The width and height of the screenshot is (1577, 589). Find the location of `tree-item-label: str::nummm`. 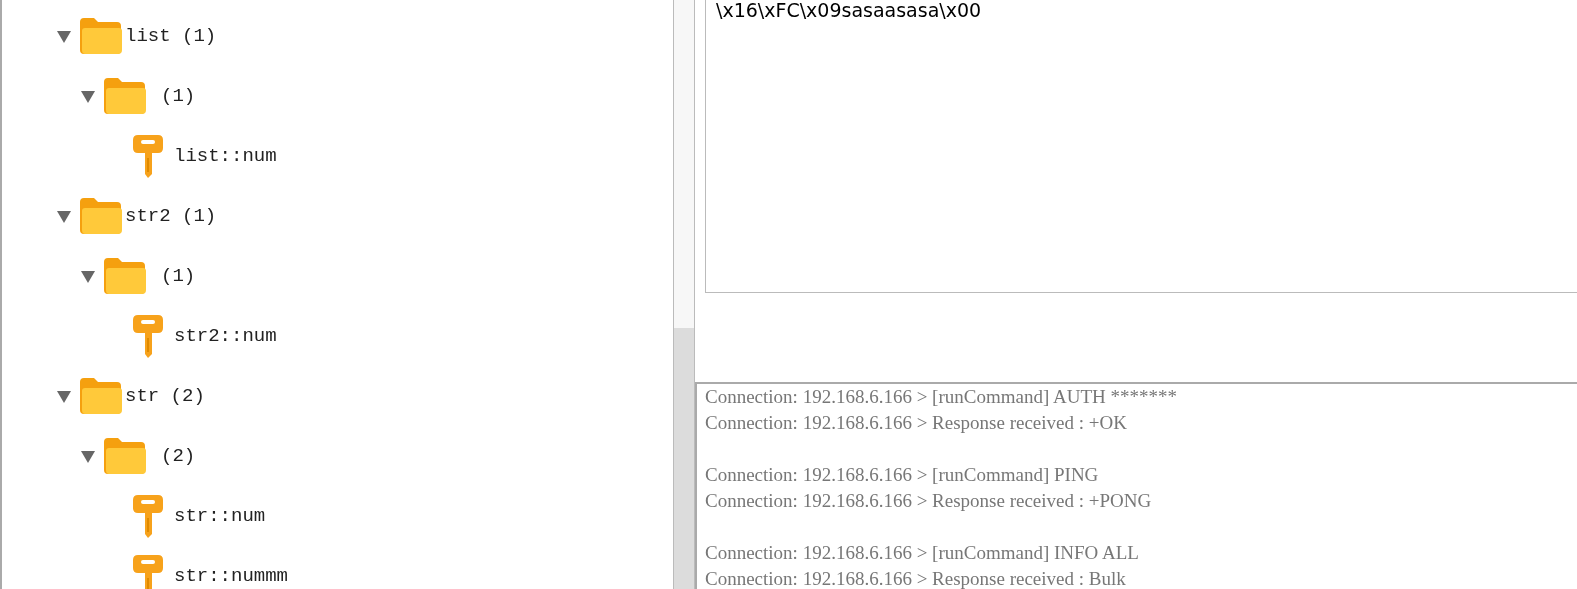

tree-item-label: str::nummm is located at coordinates (231, 575).